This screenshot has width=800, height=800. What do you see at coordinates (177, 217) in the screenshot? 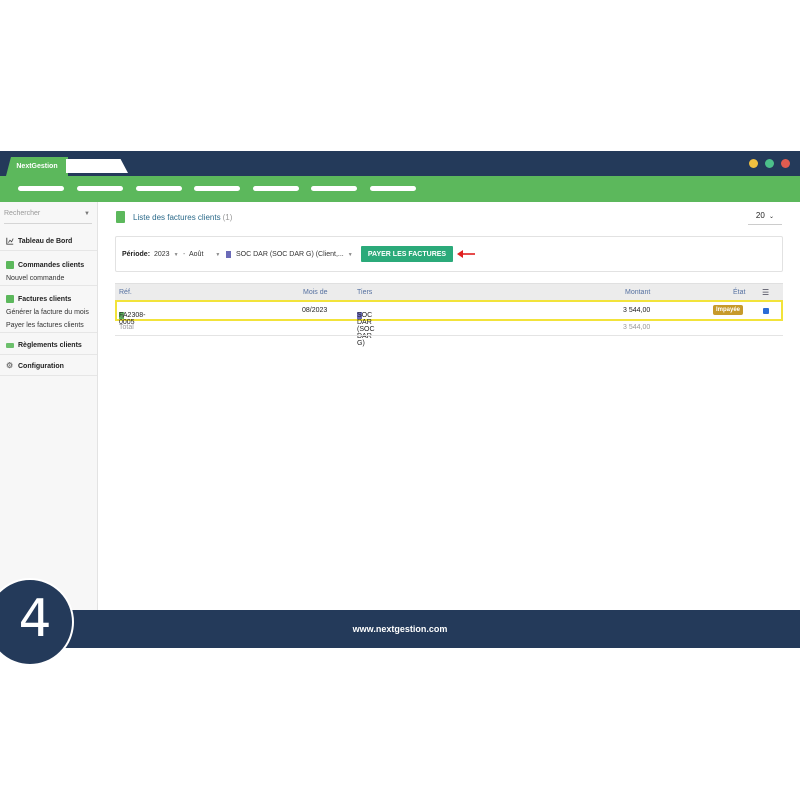
I see `page-title-text: Liste des factures clients` at bounding box center [177, 217].